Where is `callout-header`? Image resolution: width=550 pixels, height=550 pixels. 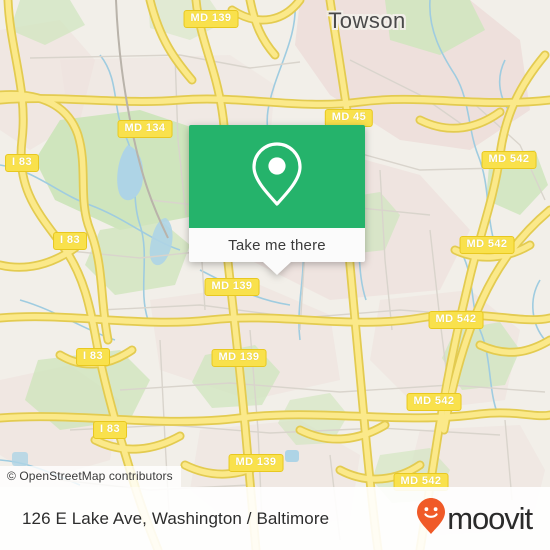
callout-header is located at coordinates (277, 176).